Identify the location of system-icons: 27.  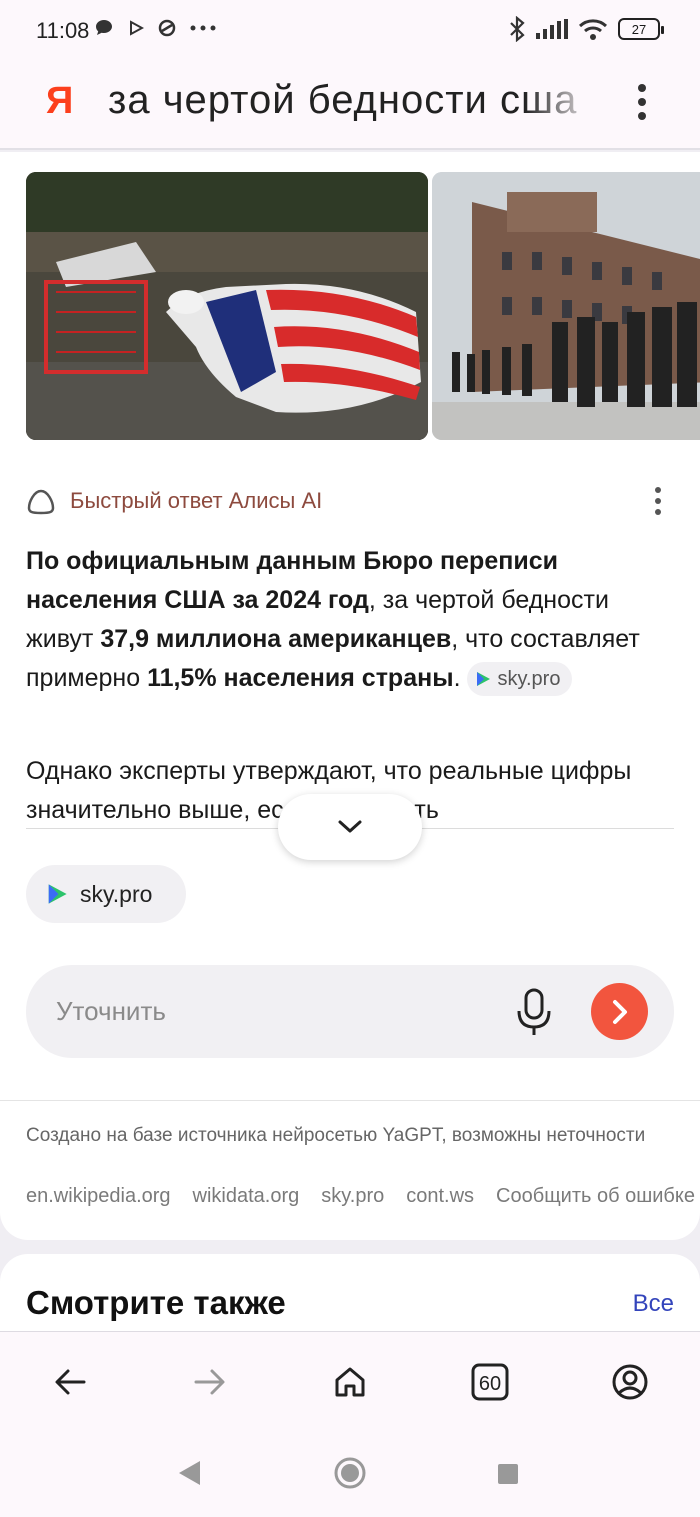
(586, 29).